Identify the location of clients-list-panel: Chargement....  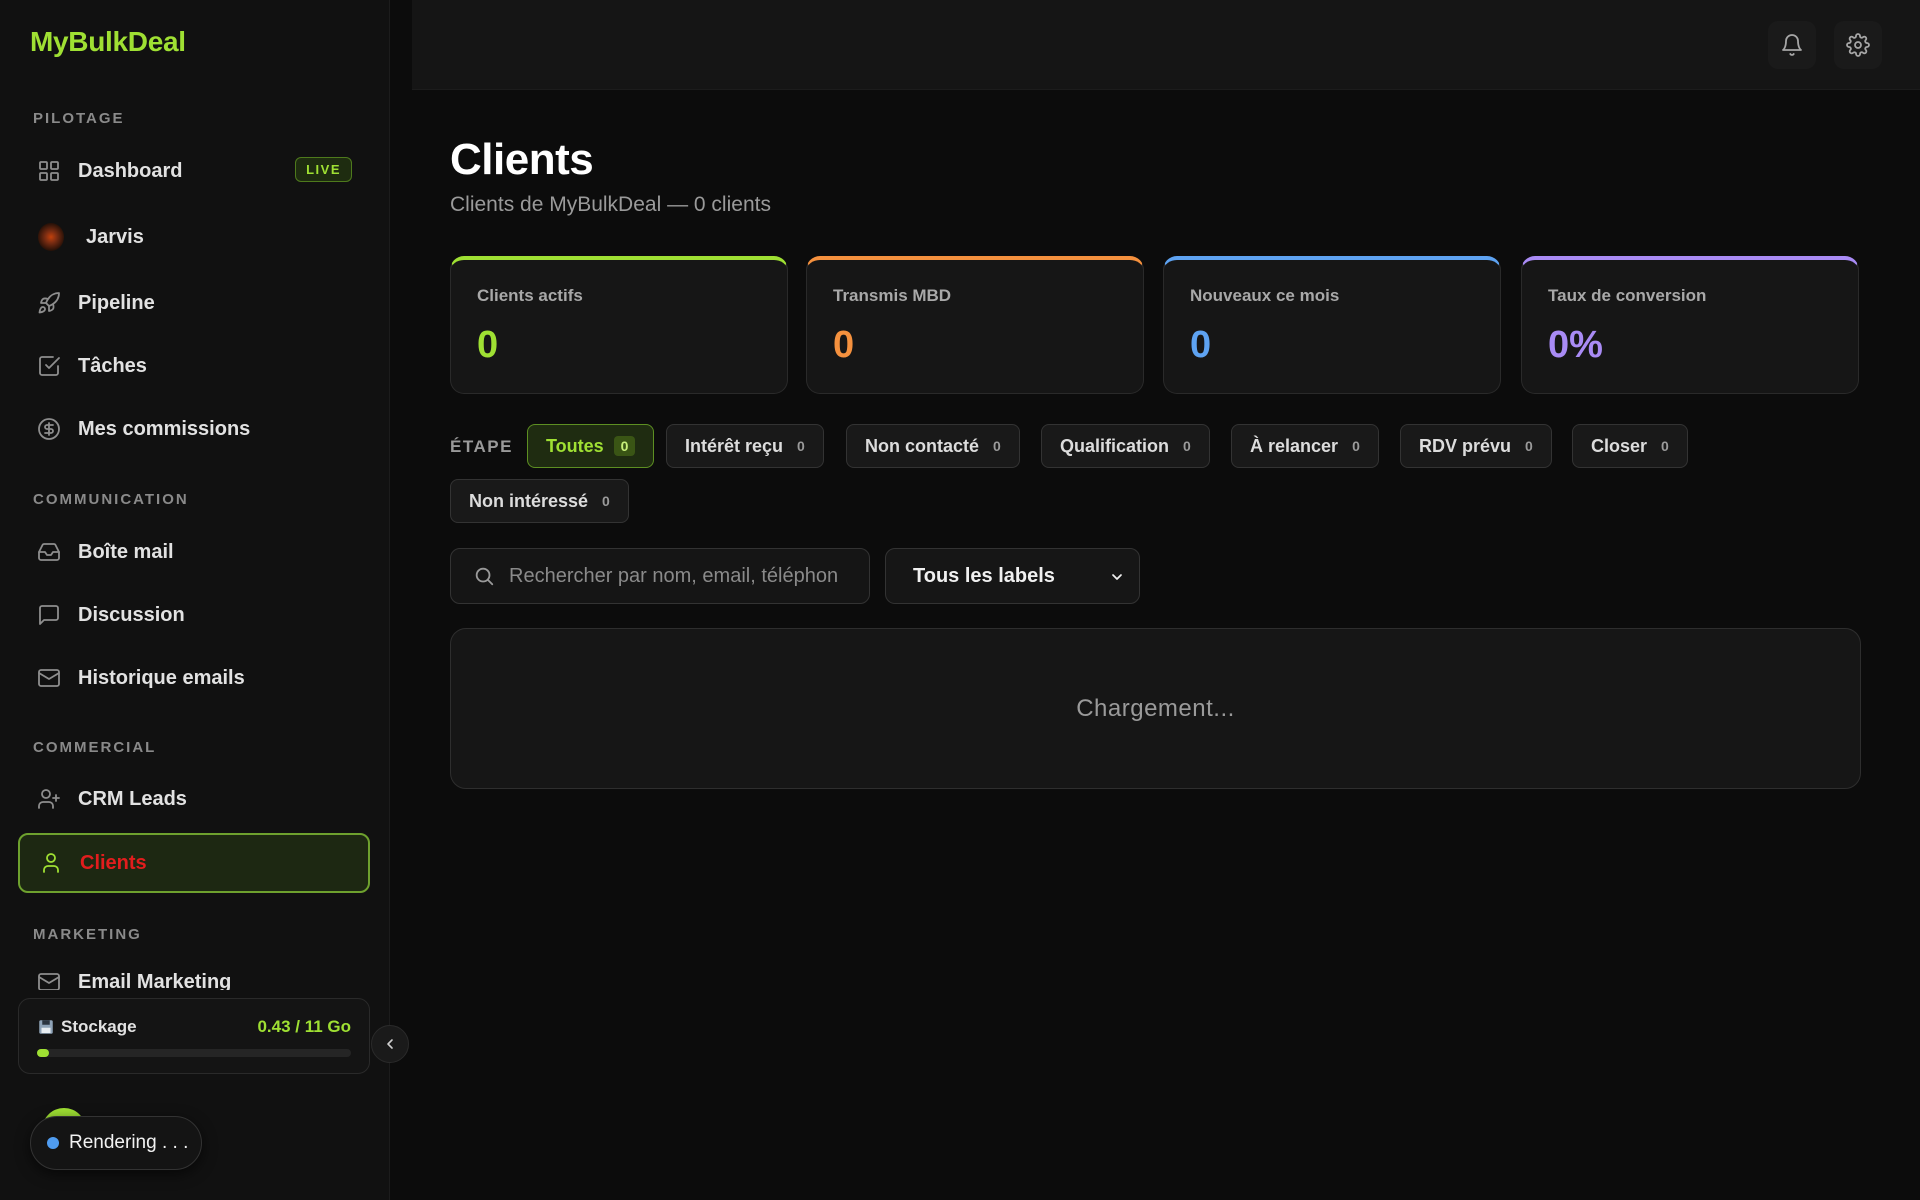
(1155, 708).